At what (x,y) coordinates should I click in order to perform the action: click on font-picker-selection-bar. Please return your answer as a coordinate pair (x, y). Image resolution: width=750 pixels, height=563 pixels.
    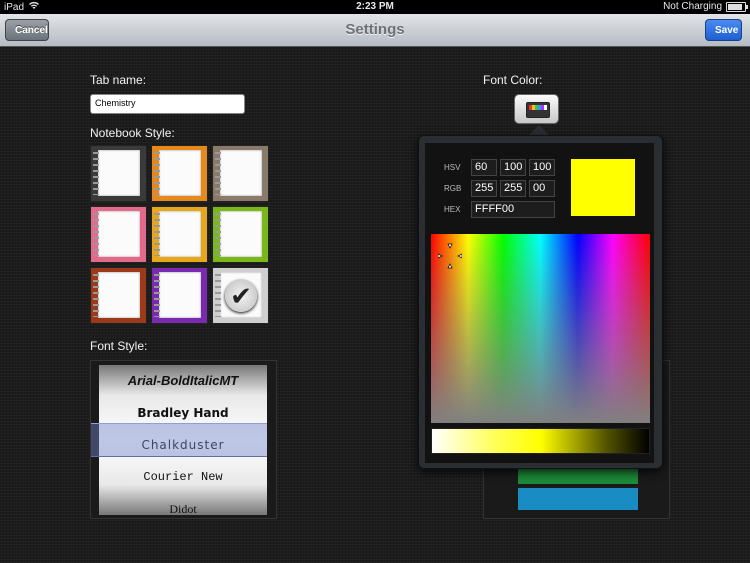
    Looking at the image, I should click on (179, 440).